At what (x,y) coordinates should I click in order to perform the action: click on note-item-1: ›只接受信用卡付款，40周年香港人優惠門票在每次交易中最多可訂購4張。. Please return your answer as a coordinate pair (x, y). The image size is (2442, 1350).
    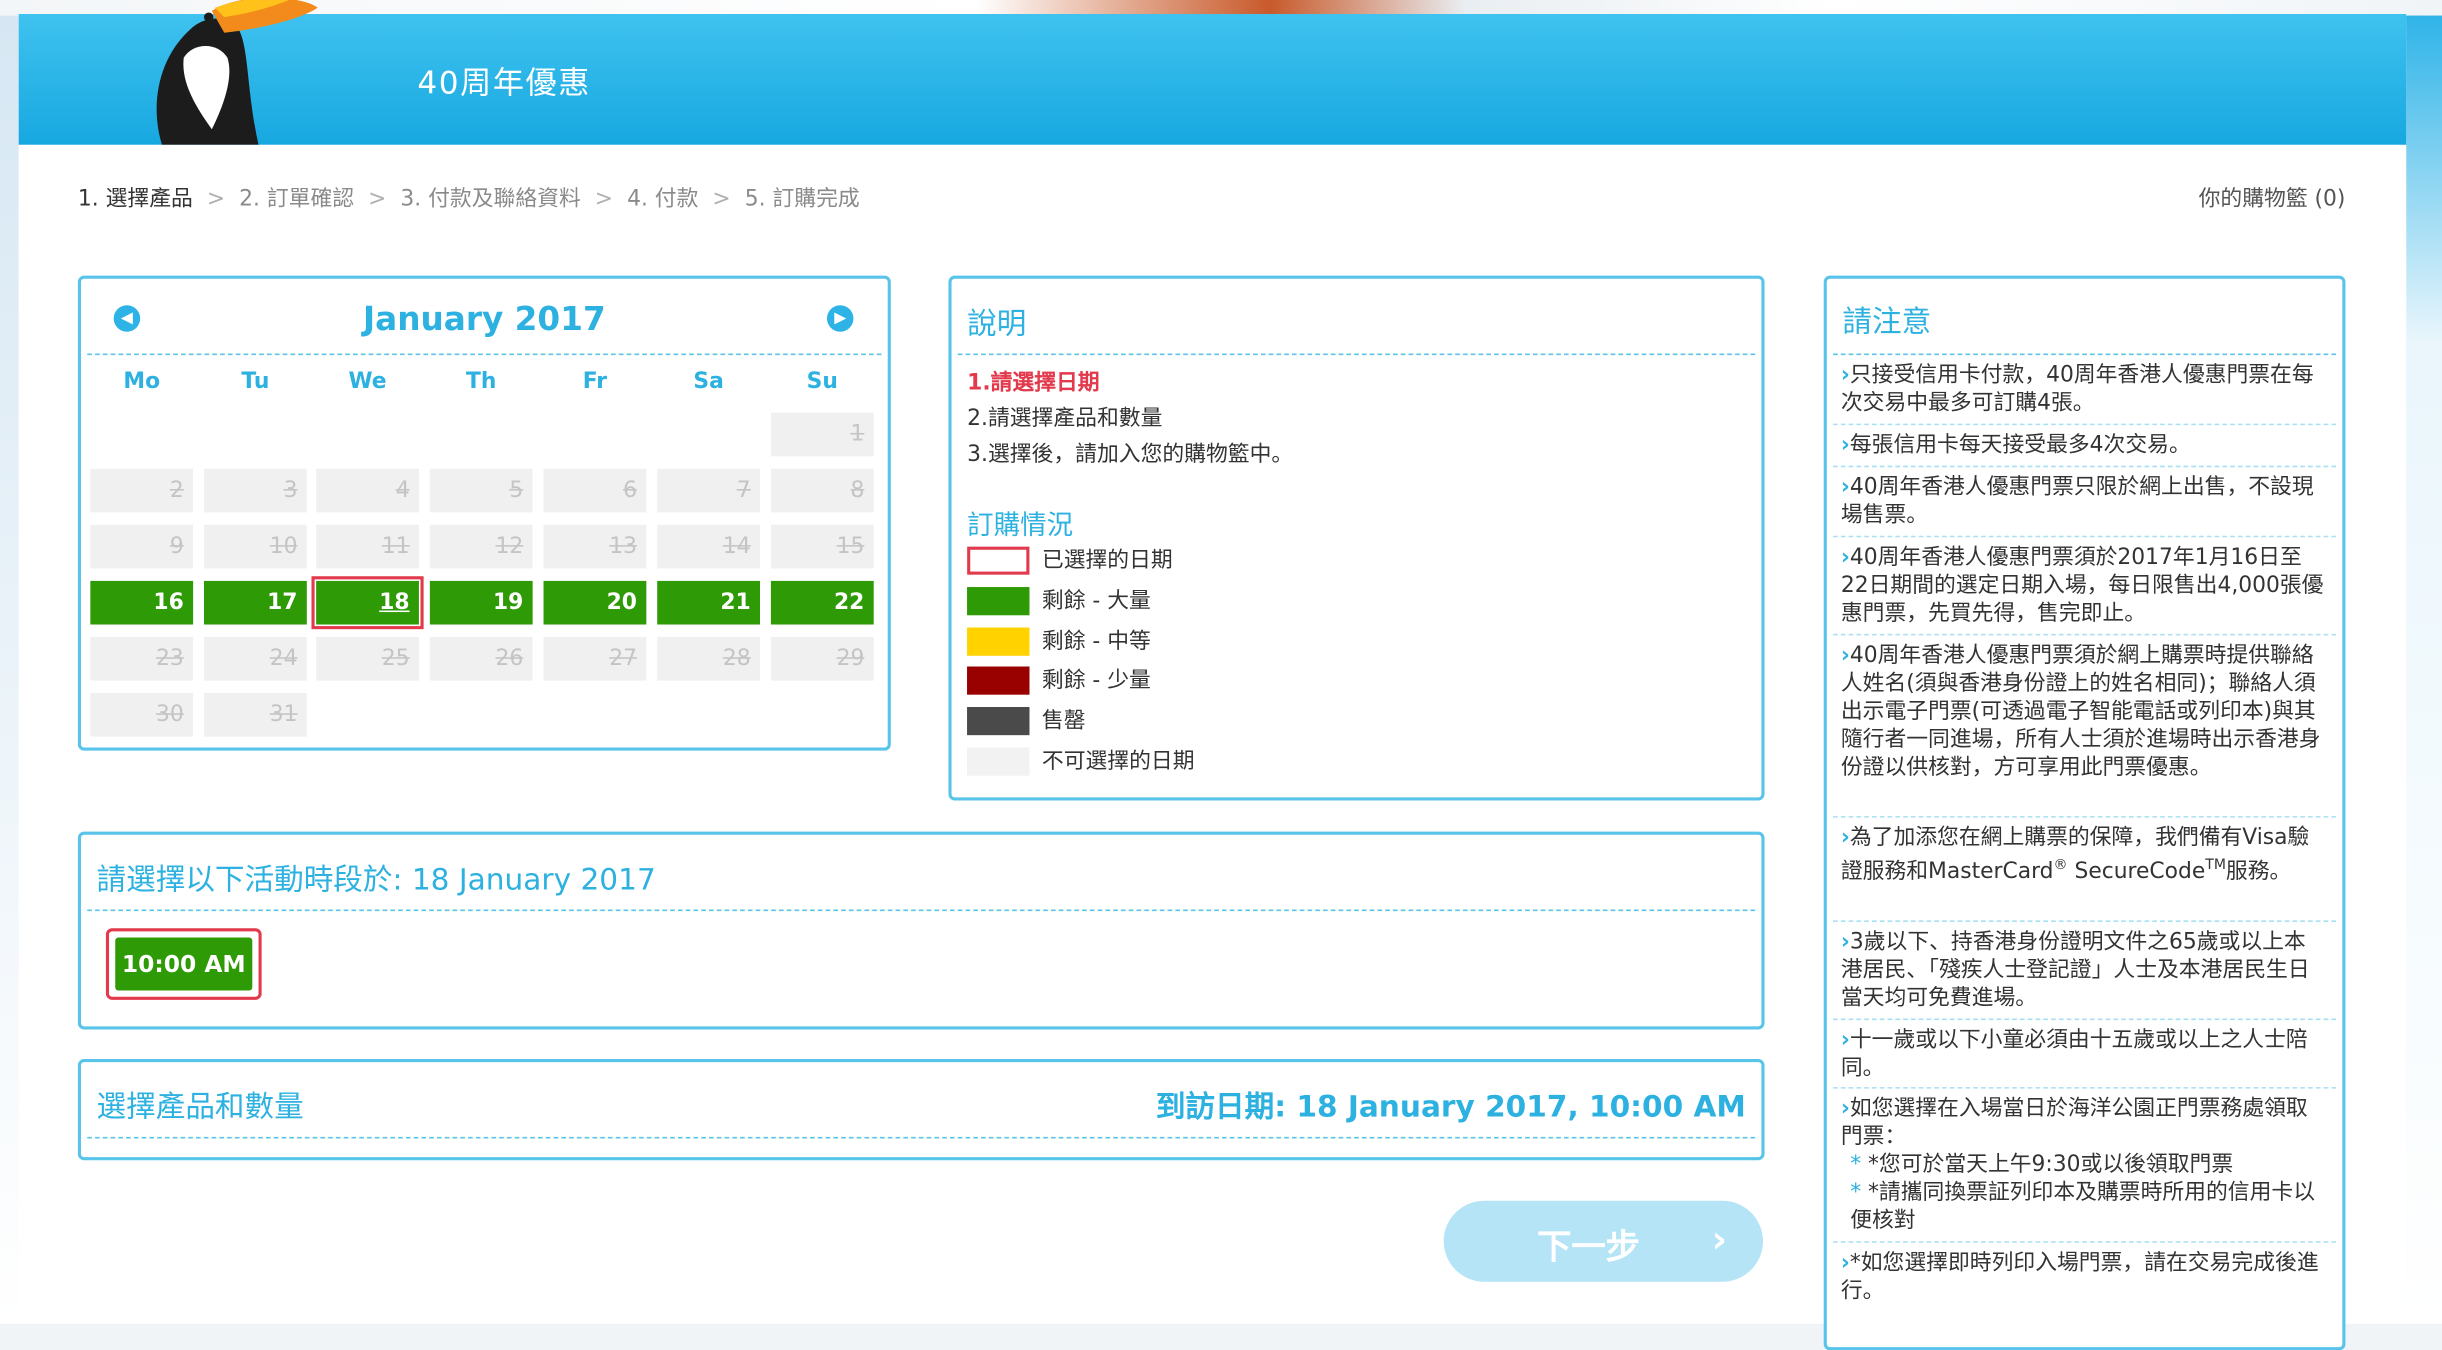
    Looking at the image, I should click on (2084, 389).